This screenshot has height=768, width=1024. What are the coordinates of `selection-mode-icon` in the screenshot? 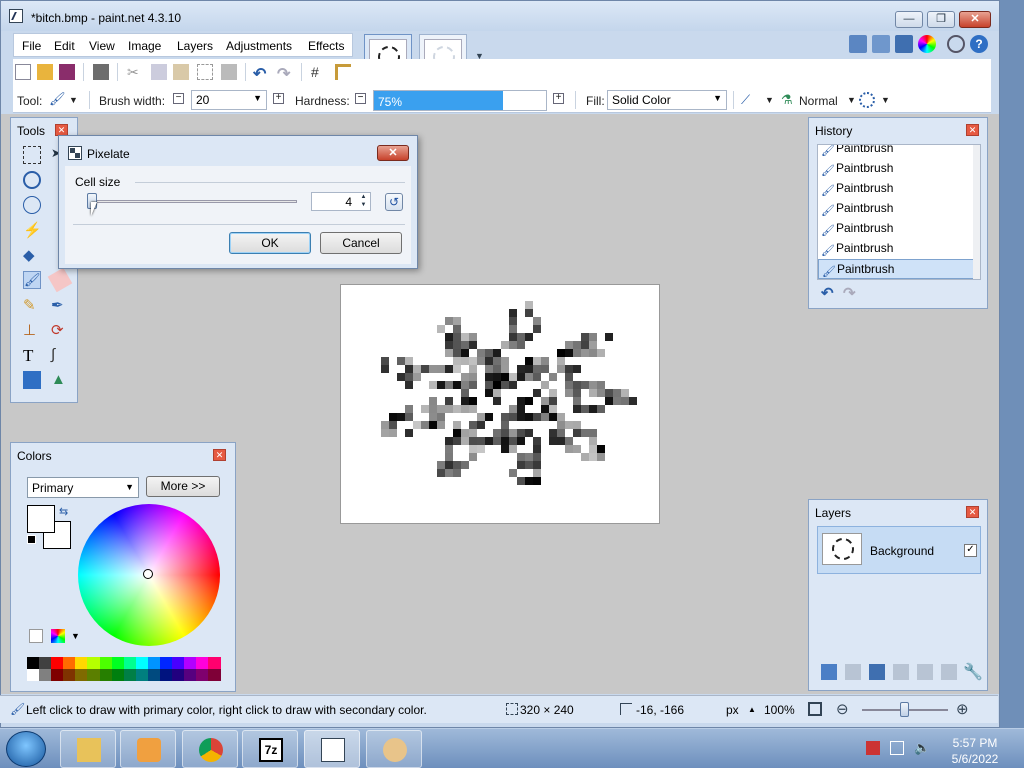 It's located at (867, 100).